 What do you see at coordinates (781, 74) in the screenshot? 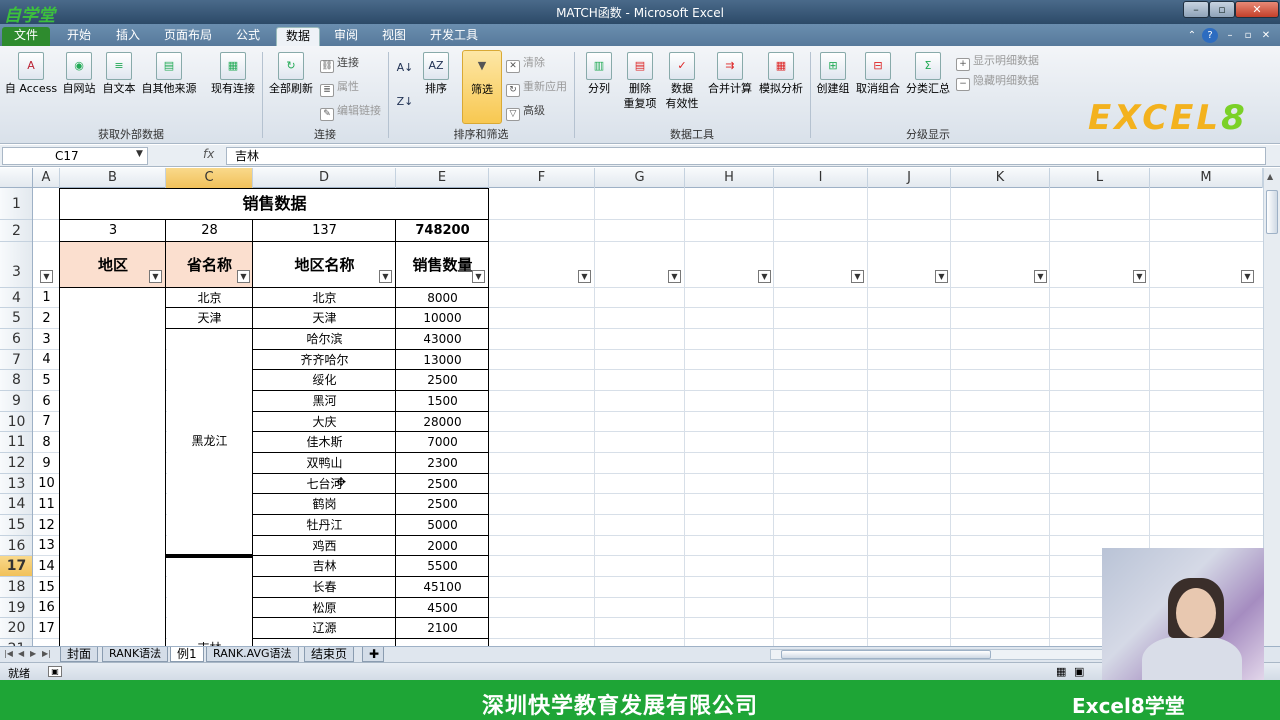
I see `what-if-analysis-button: ▦ 模拟分析` at bounding box center [781, 74].